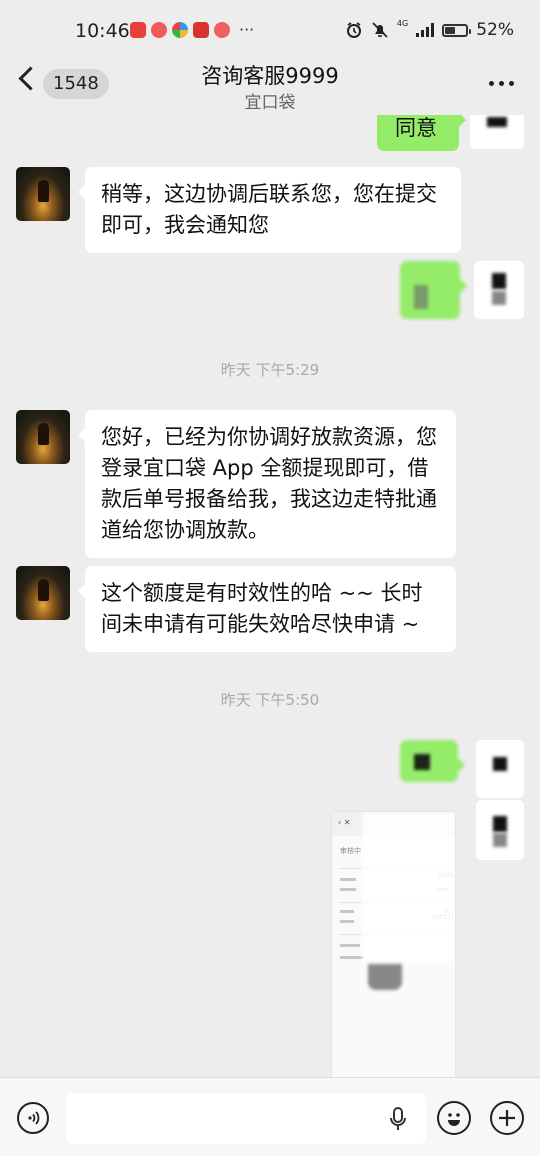 The image size is (540, 1156). What do you see at coordinates (353, 30) in the screenshot?
I see `alarm-icon` at bounding box center [353, 30].